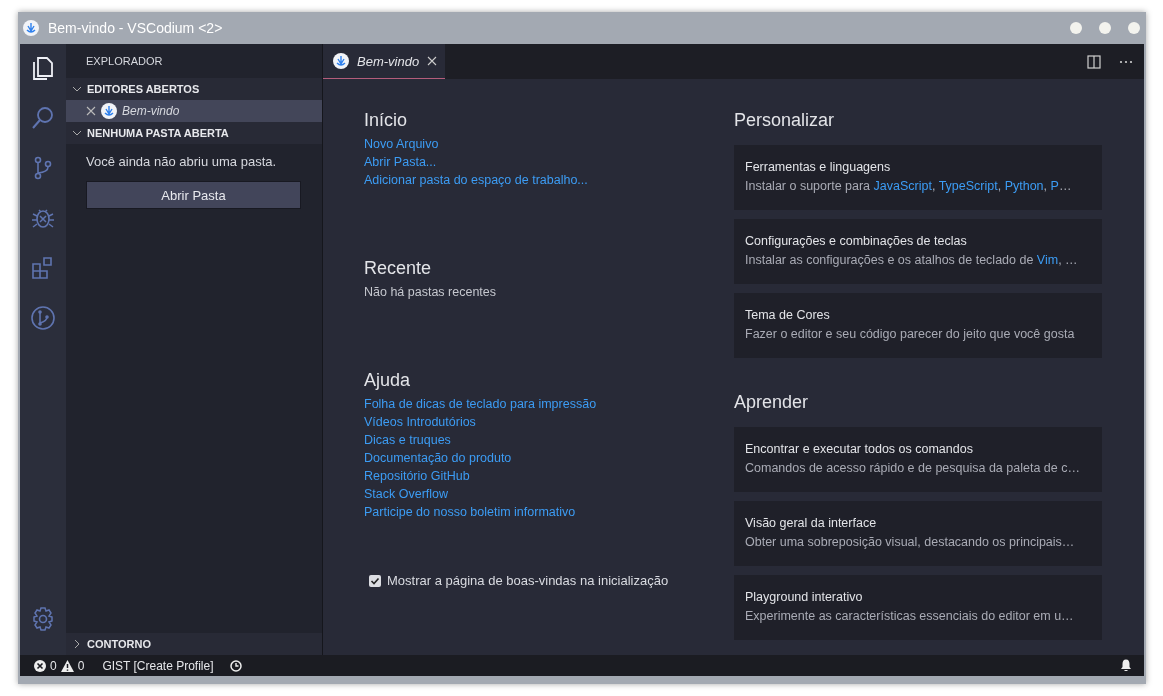 The height and width of the screenshot is (696, 1163). Describe the element at coordinates (438, 458) in the screenshot. I see `welcome-link: Documentação do produto` at that location.